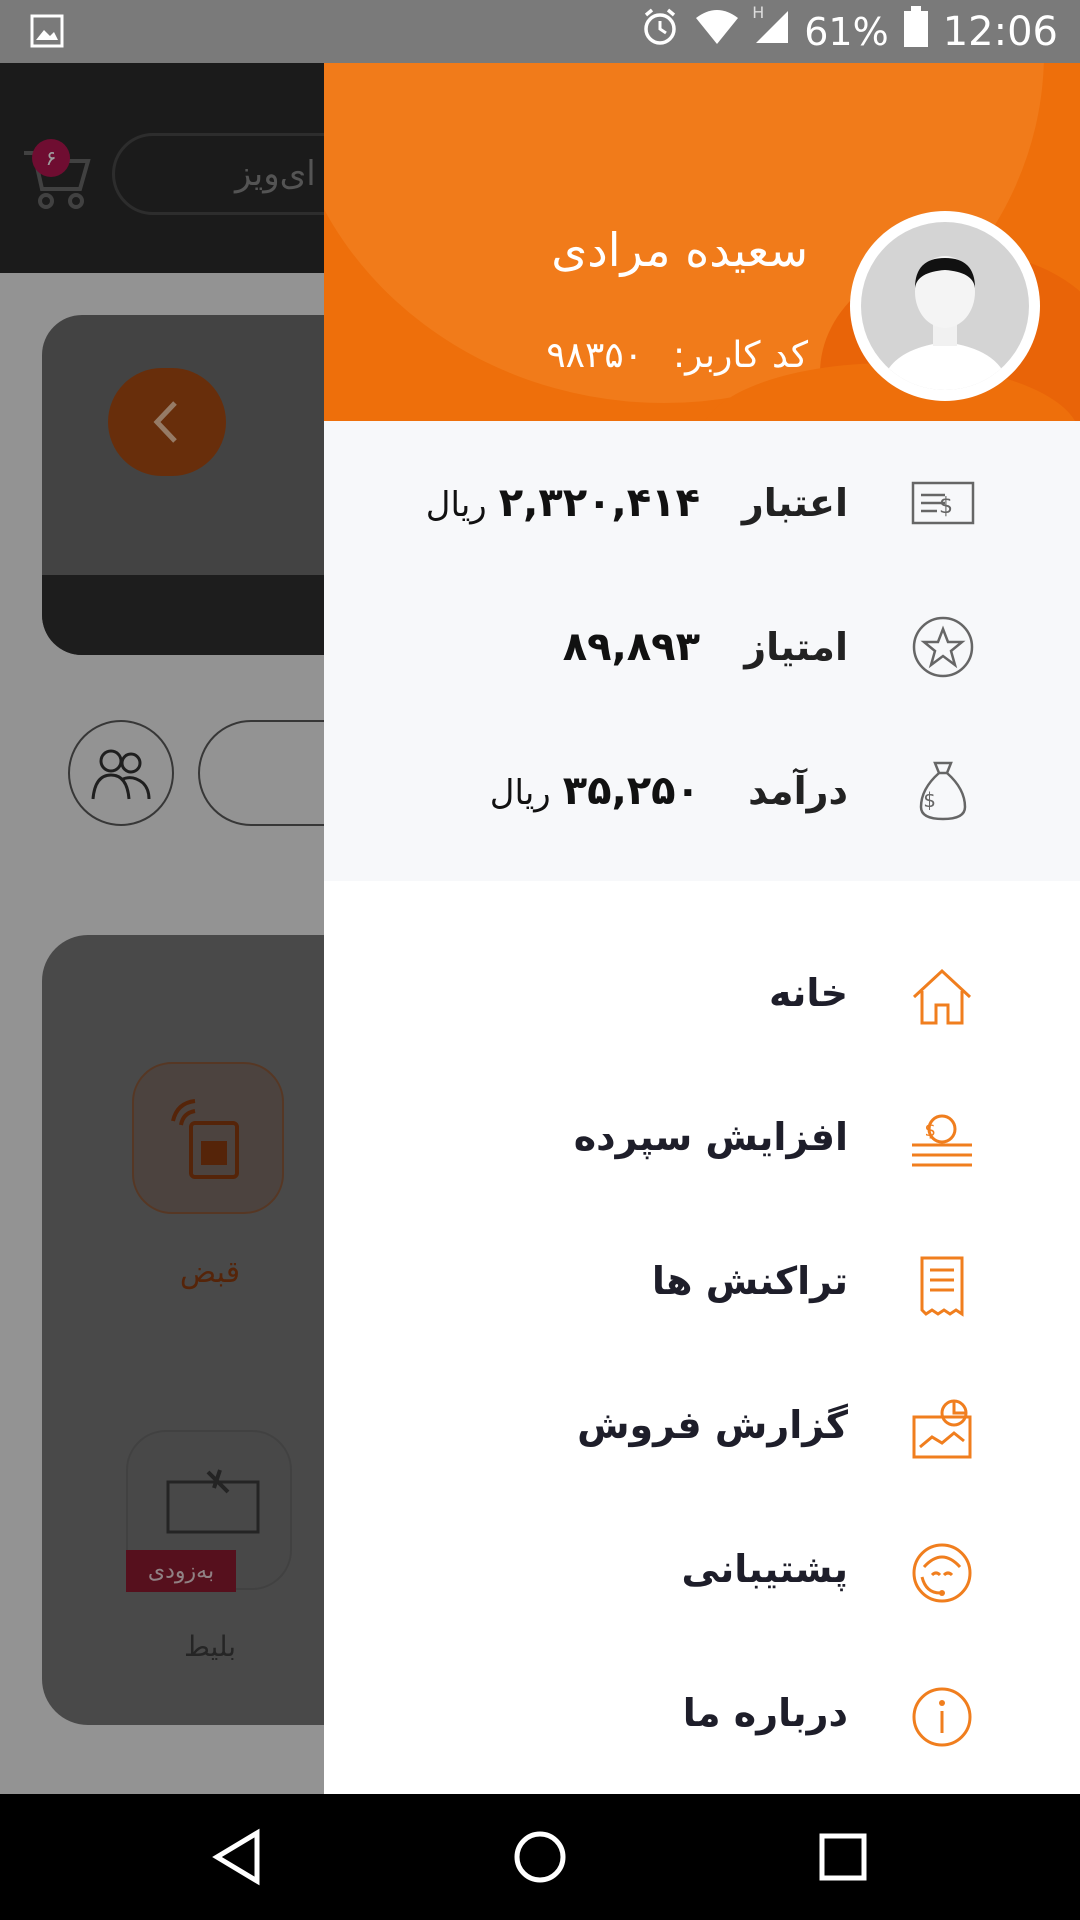 The image size is (1080, 1920). What do you see at coordinates (749, 1281) in the screenshot?
I see `menu-item-transactions-label: تراکنش ها` at bounding box center [749, 1281].